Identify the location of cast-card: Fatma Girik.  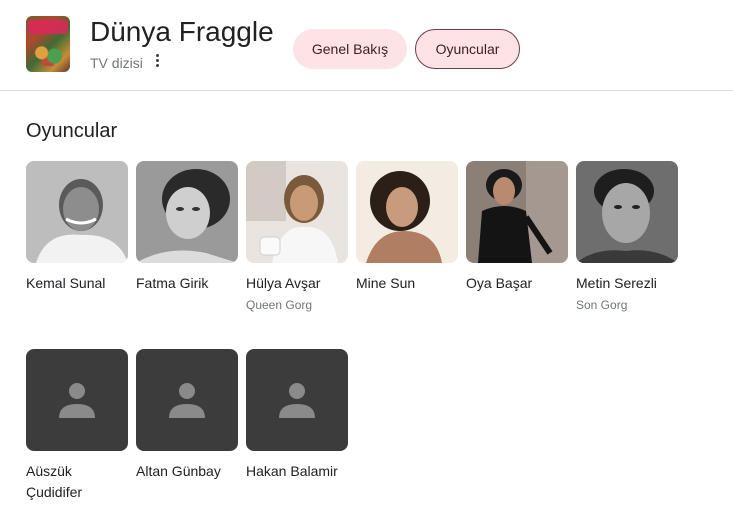
(187, 227).